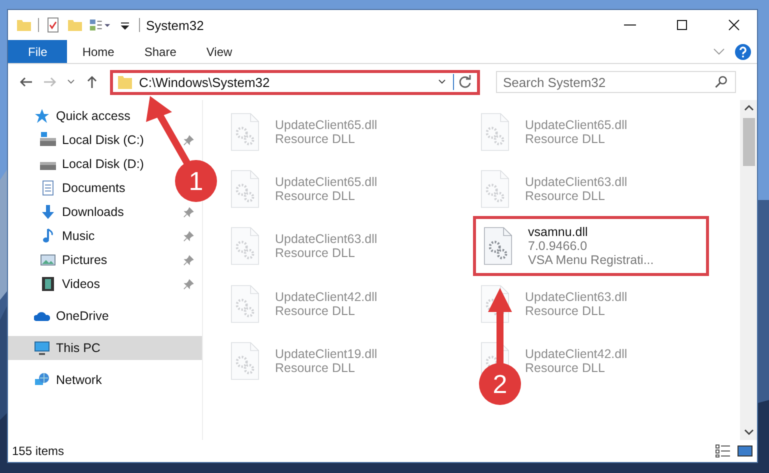 The image size is (769, 473). What do you see at coordinates (48, 236) in the screenshot?
I see `music-note-icon` at bounding box center [48, 236].